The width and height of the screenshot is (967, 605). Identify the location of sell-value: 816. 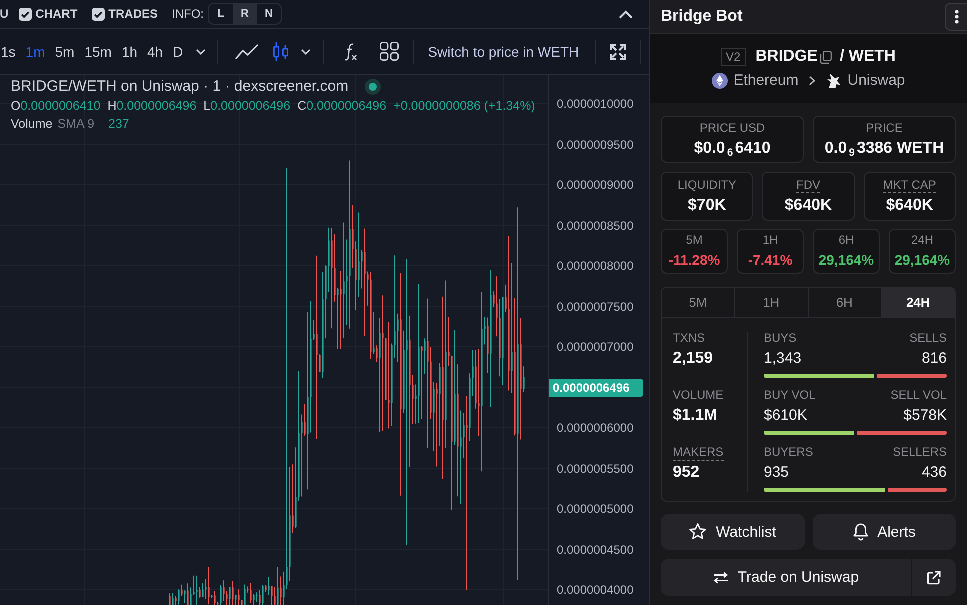
(934, 359).